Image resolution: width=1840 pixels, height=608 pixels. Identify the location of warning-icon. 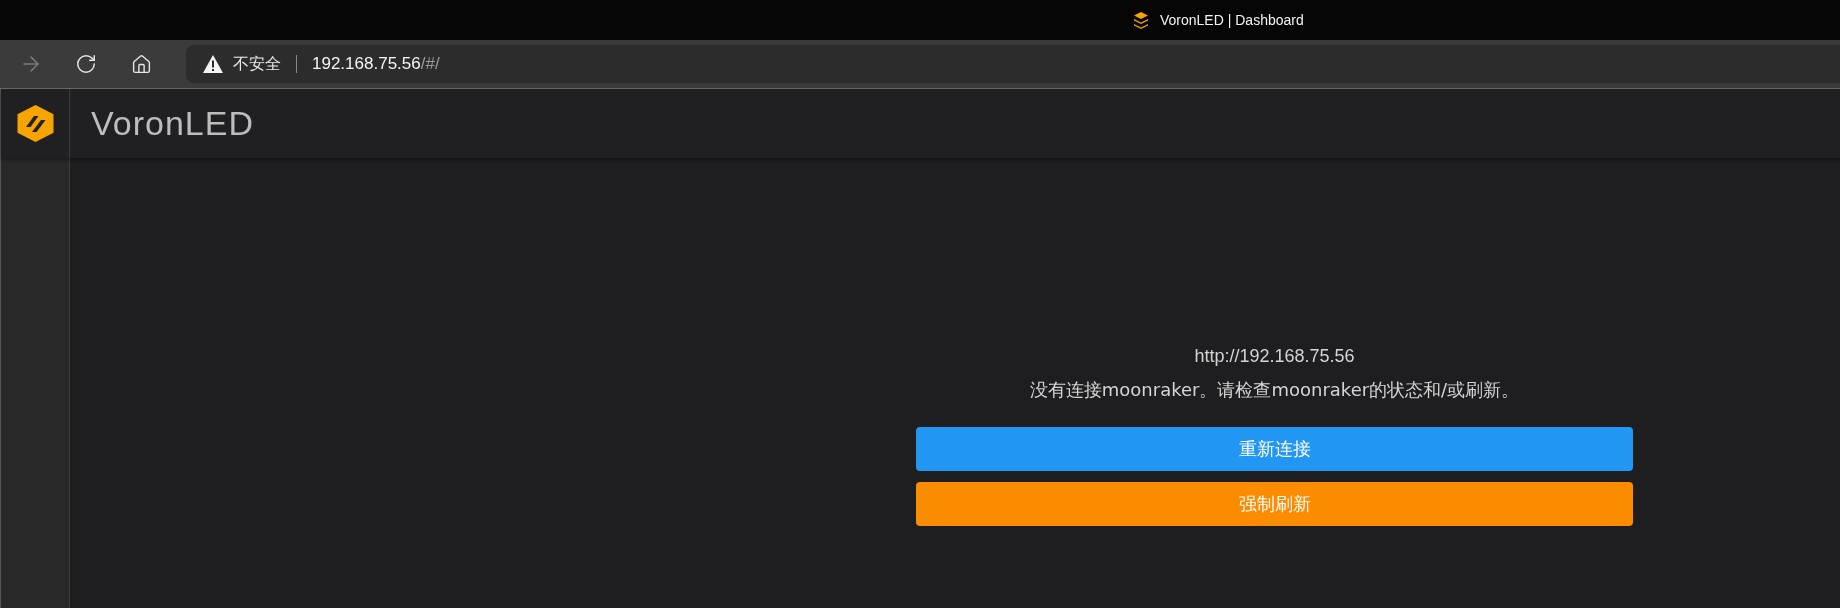
(213, 64).